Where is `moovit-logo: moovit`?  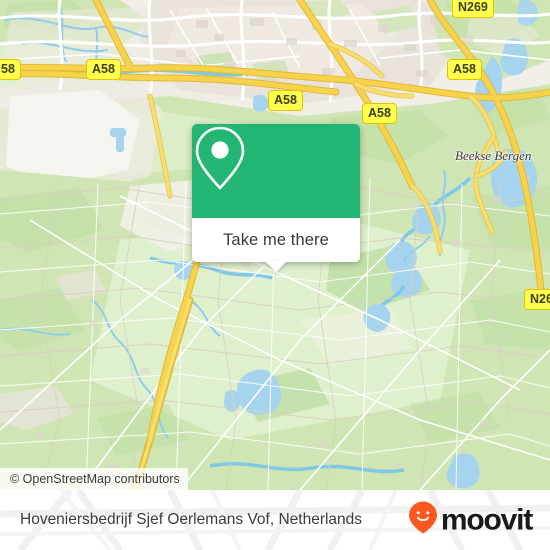
moovit-logo: moovit is located at coordinates (470, 520).